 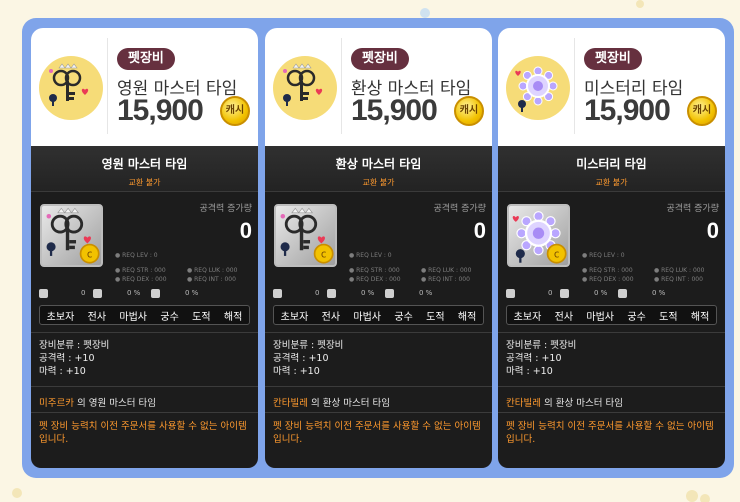 What do you see at coordinates (627, 110) in the screenshot?
I see `item-price: 15,900` at bounding box center [627, 110].